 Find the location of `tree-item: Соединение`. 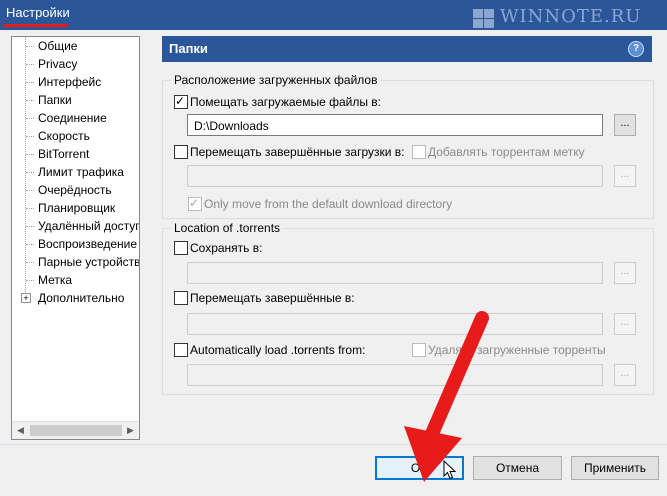

tree-item: Соединение is located at coordinates (75, 118).